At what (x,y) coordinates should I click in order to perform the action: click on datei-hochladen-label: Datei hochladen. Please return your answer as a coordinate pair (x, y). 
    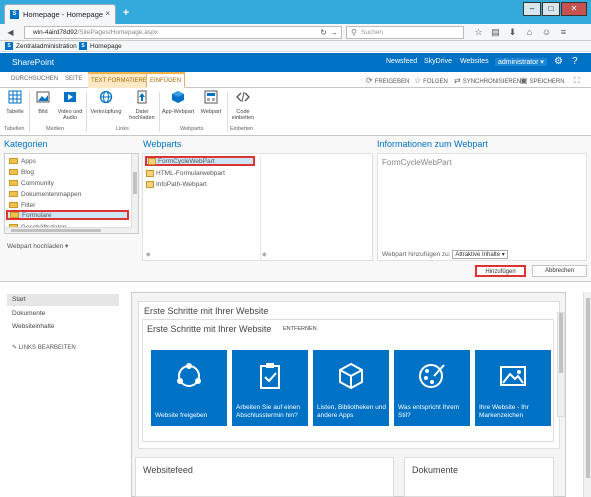
    Looking at the image, I should click on (142, 115).